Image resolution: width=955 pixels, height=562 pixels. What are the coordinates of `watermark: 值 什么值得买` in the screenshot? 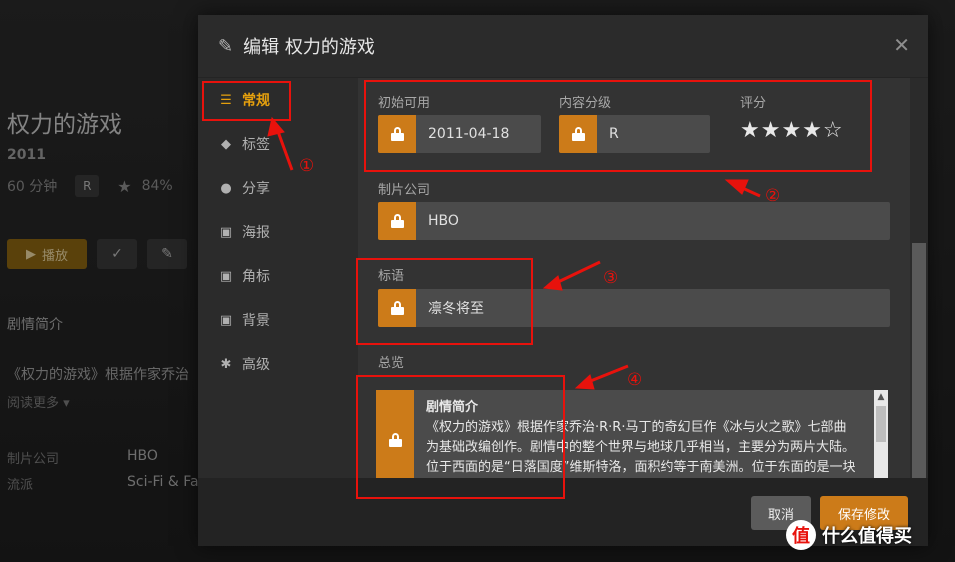 It's located at (849, 535).